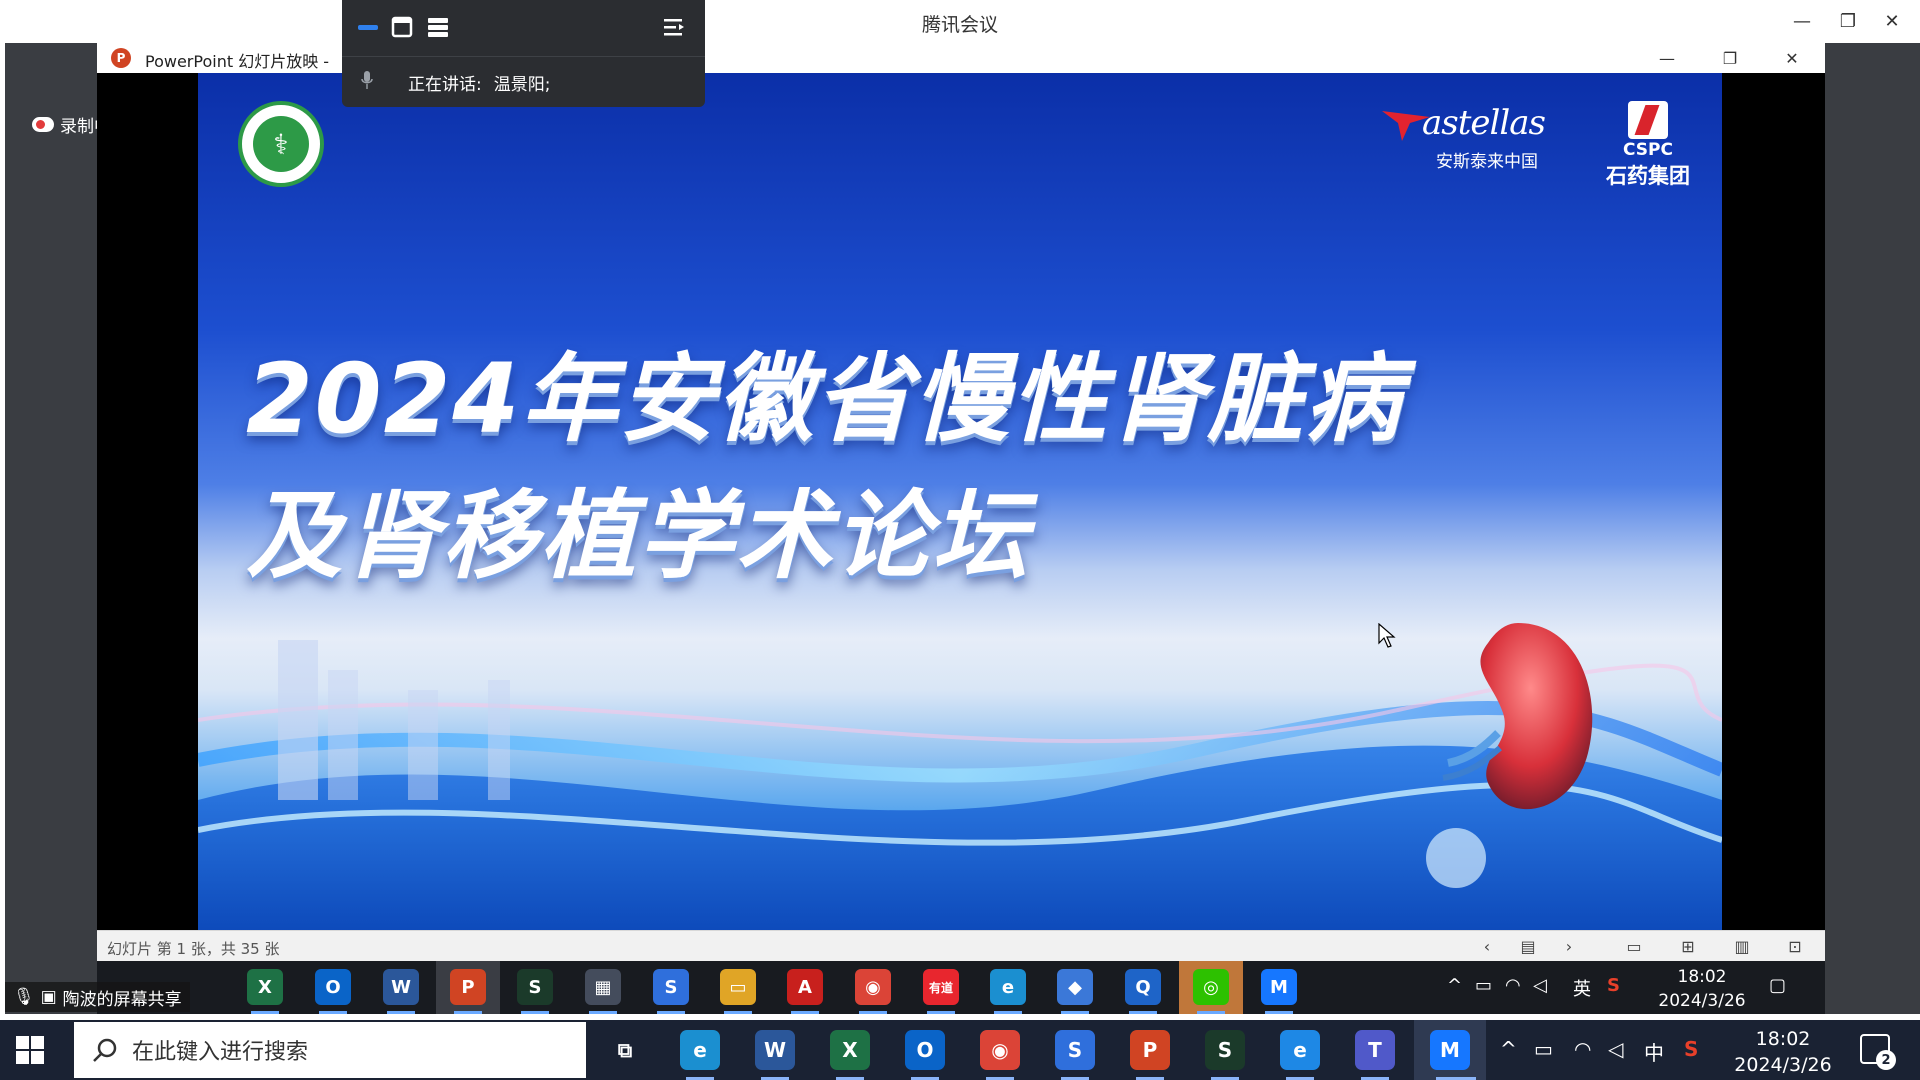 Image resolution: width=1920 pixels, height=1080 pixels. What do you see at coordinates (625, 1050) in the screenshot?
I see `task-view-icon: ⧉` at bounding box center [625, 1050].